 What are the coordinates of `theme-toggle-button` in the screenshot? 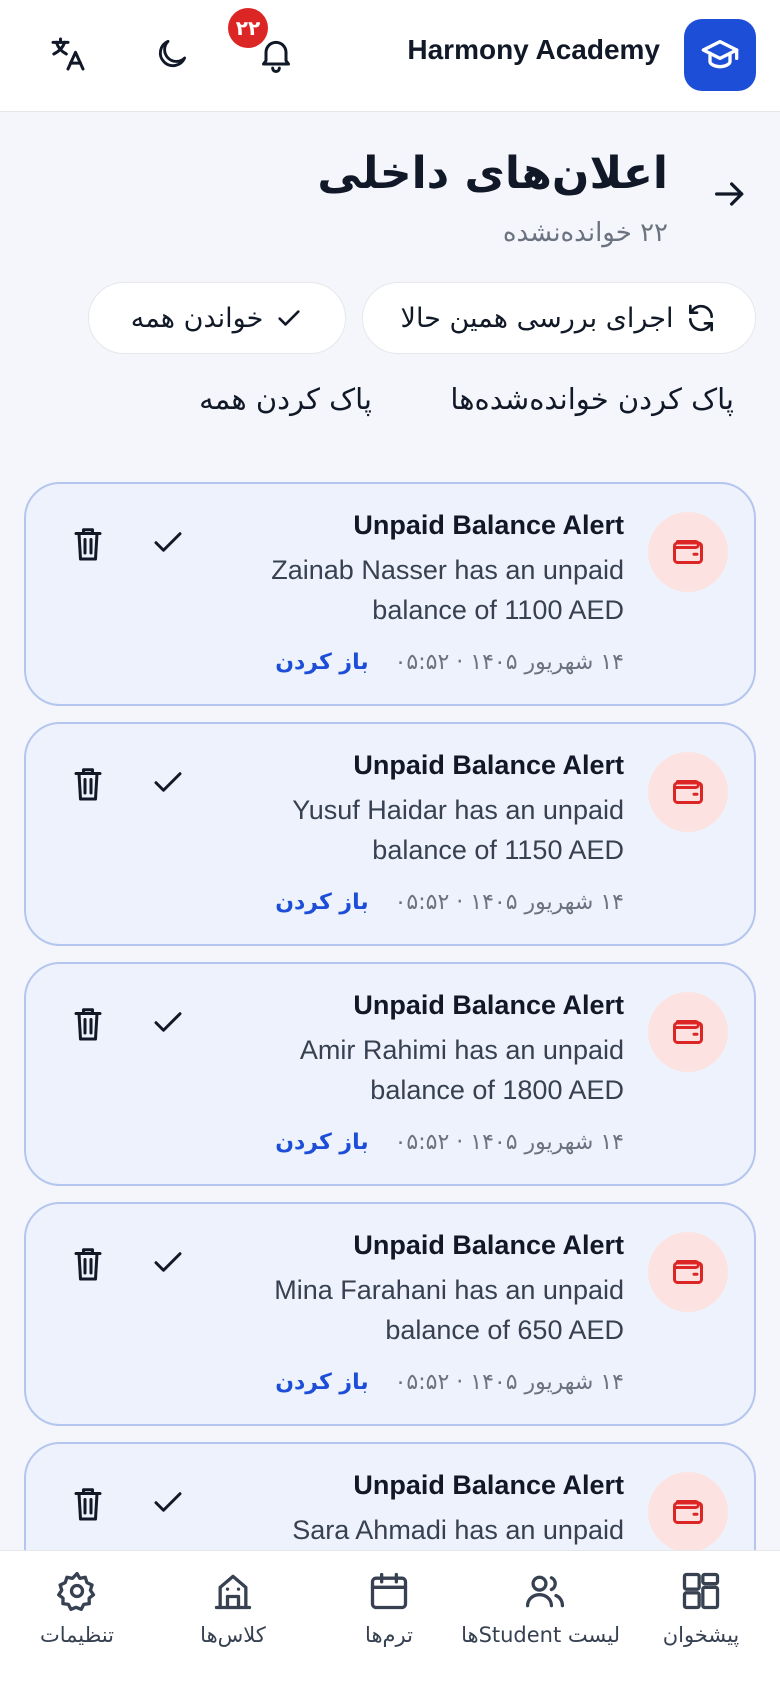 It's located at (172, 54).